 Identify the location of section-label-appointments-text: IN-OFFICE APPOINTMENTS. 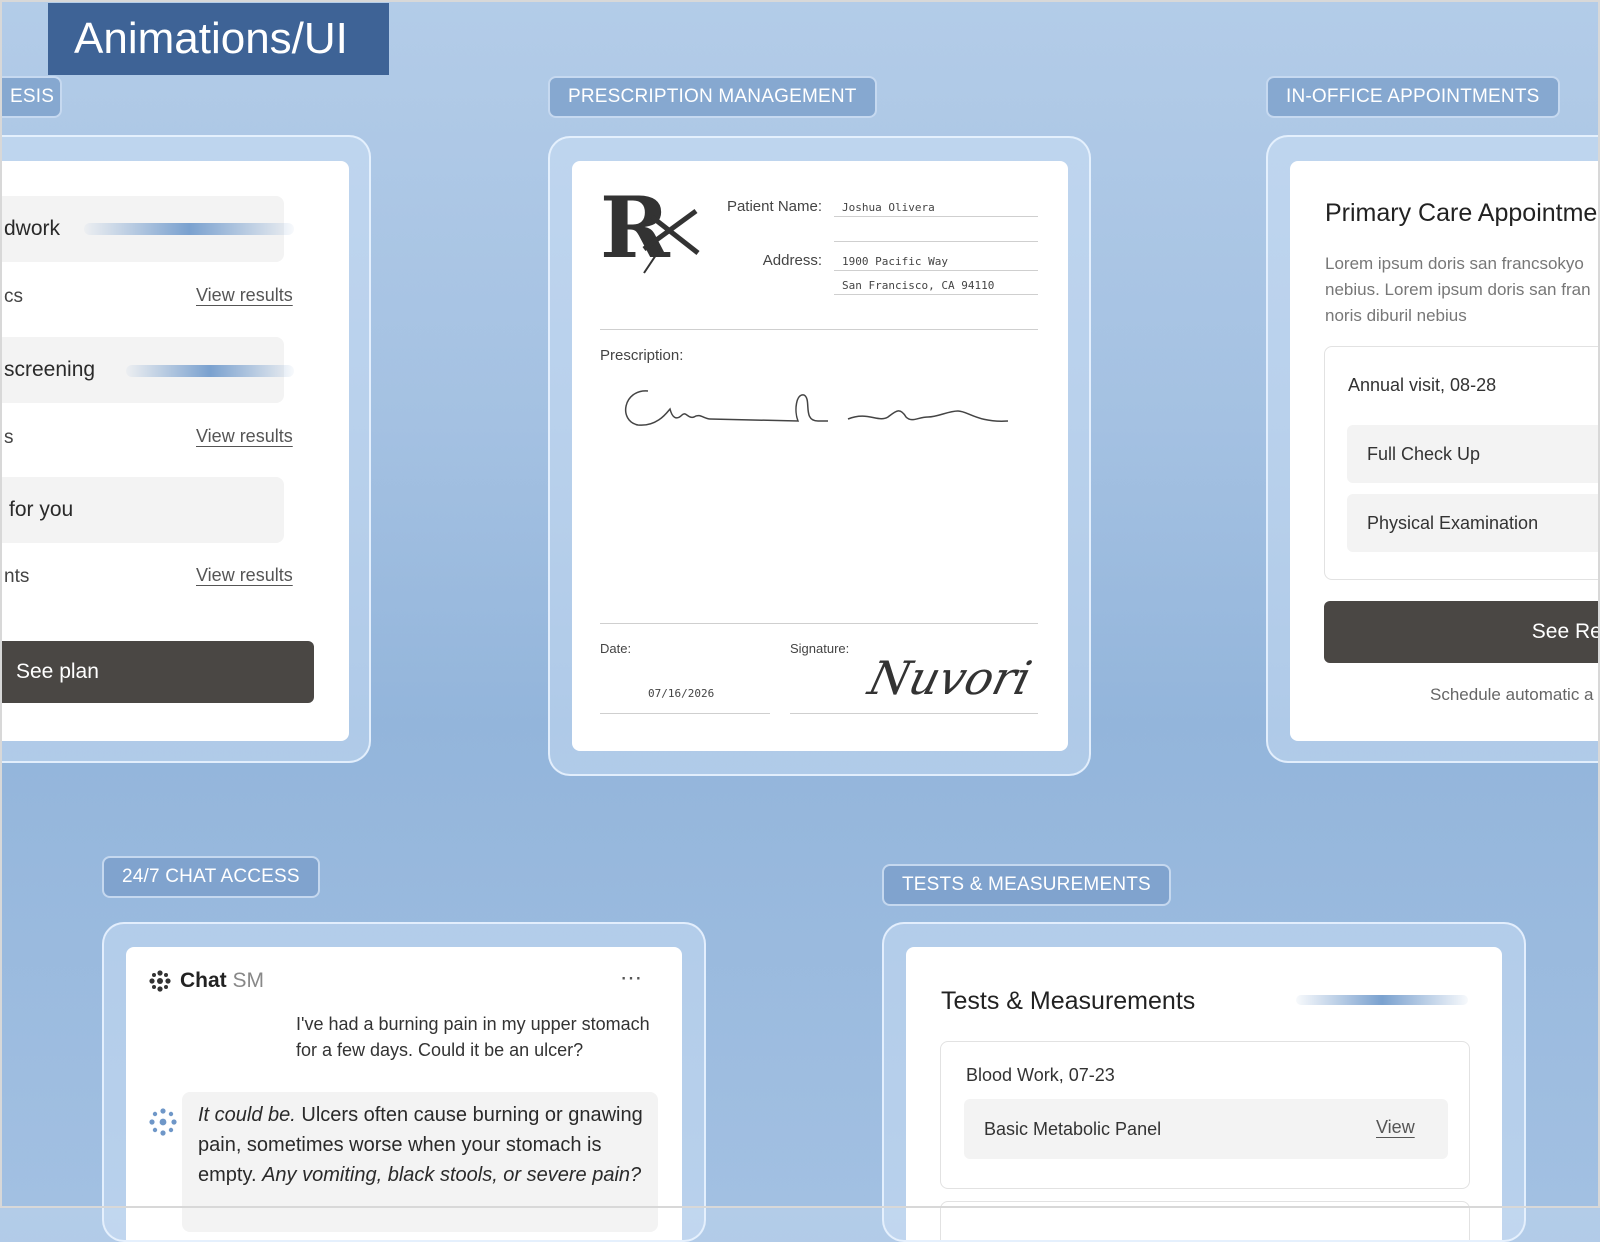
(1413, 96).